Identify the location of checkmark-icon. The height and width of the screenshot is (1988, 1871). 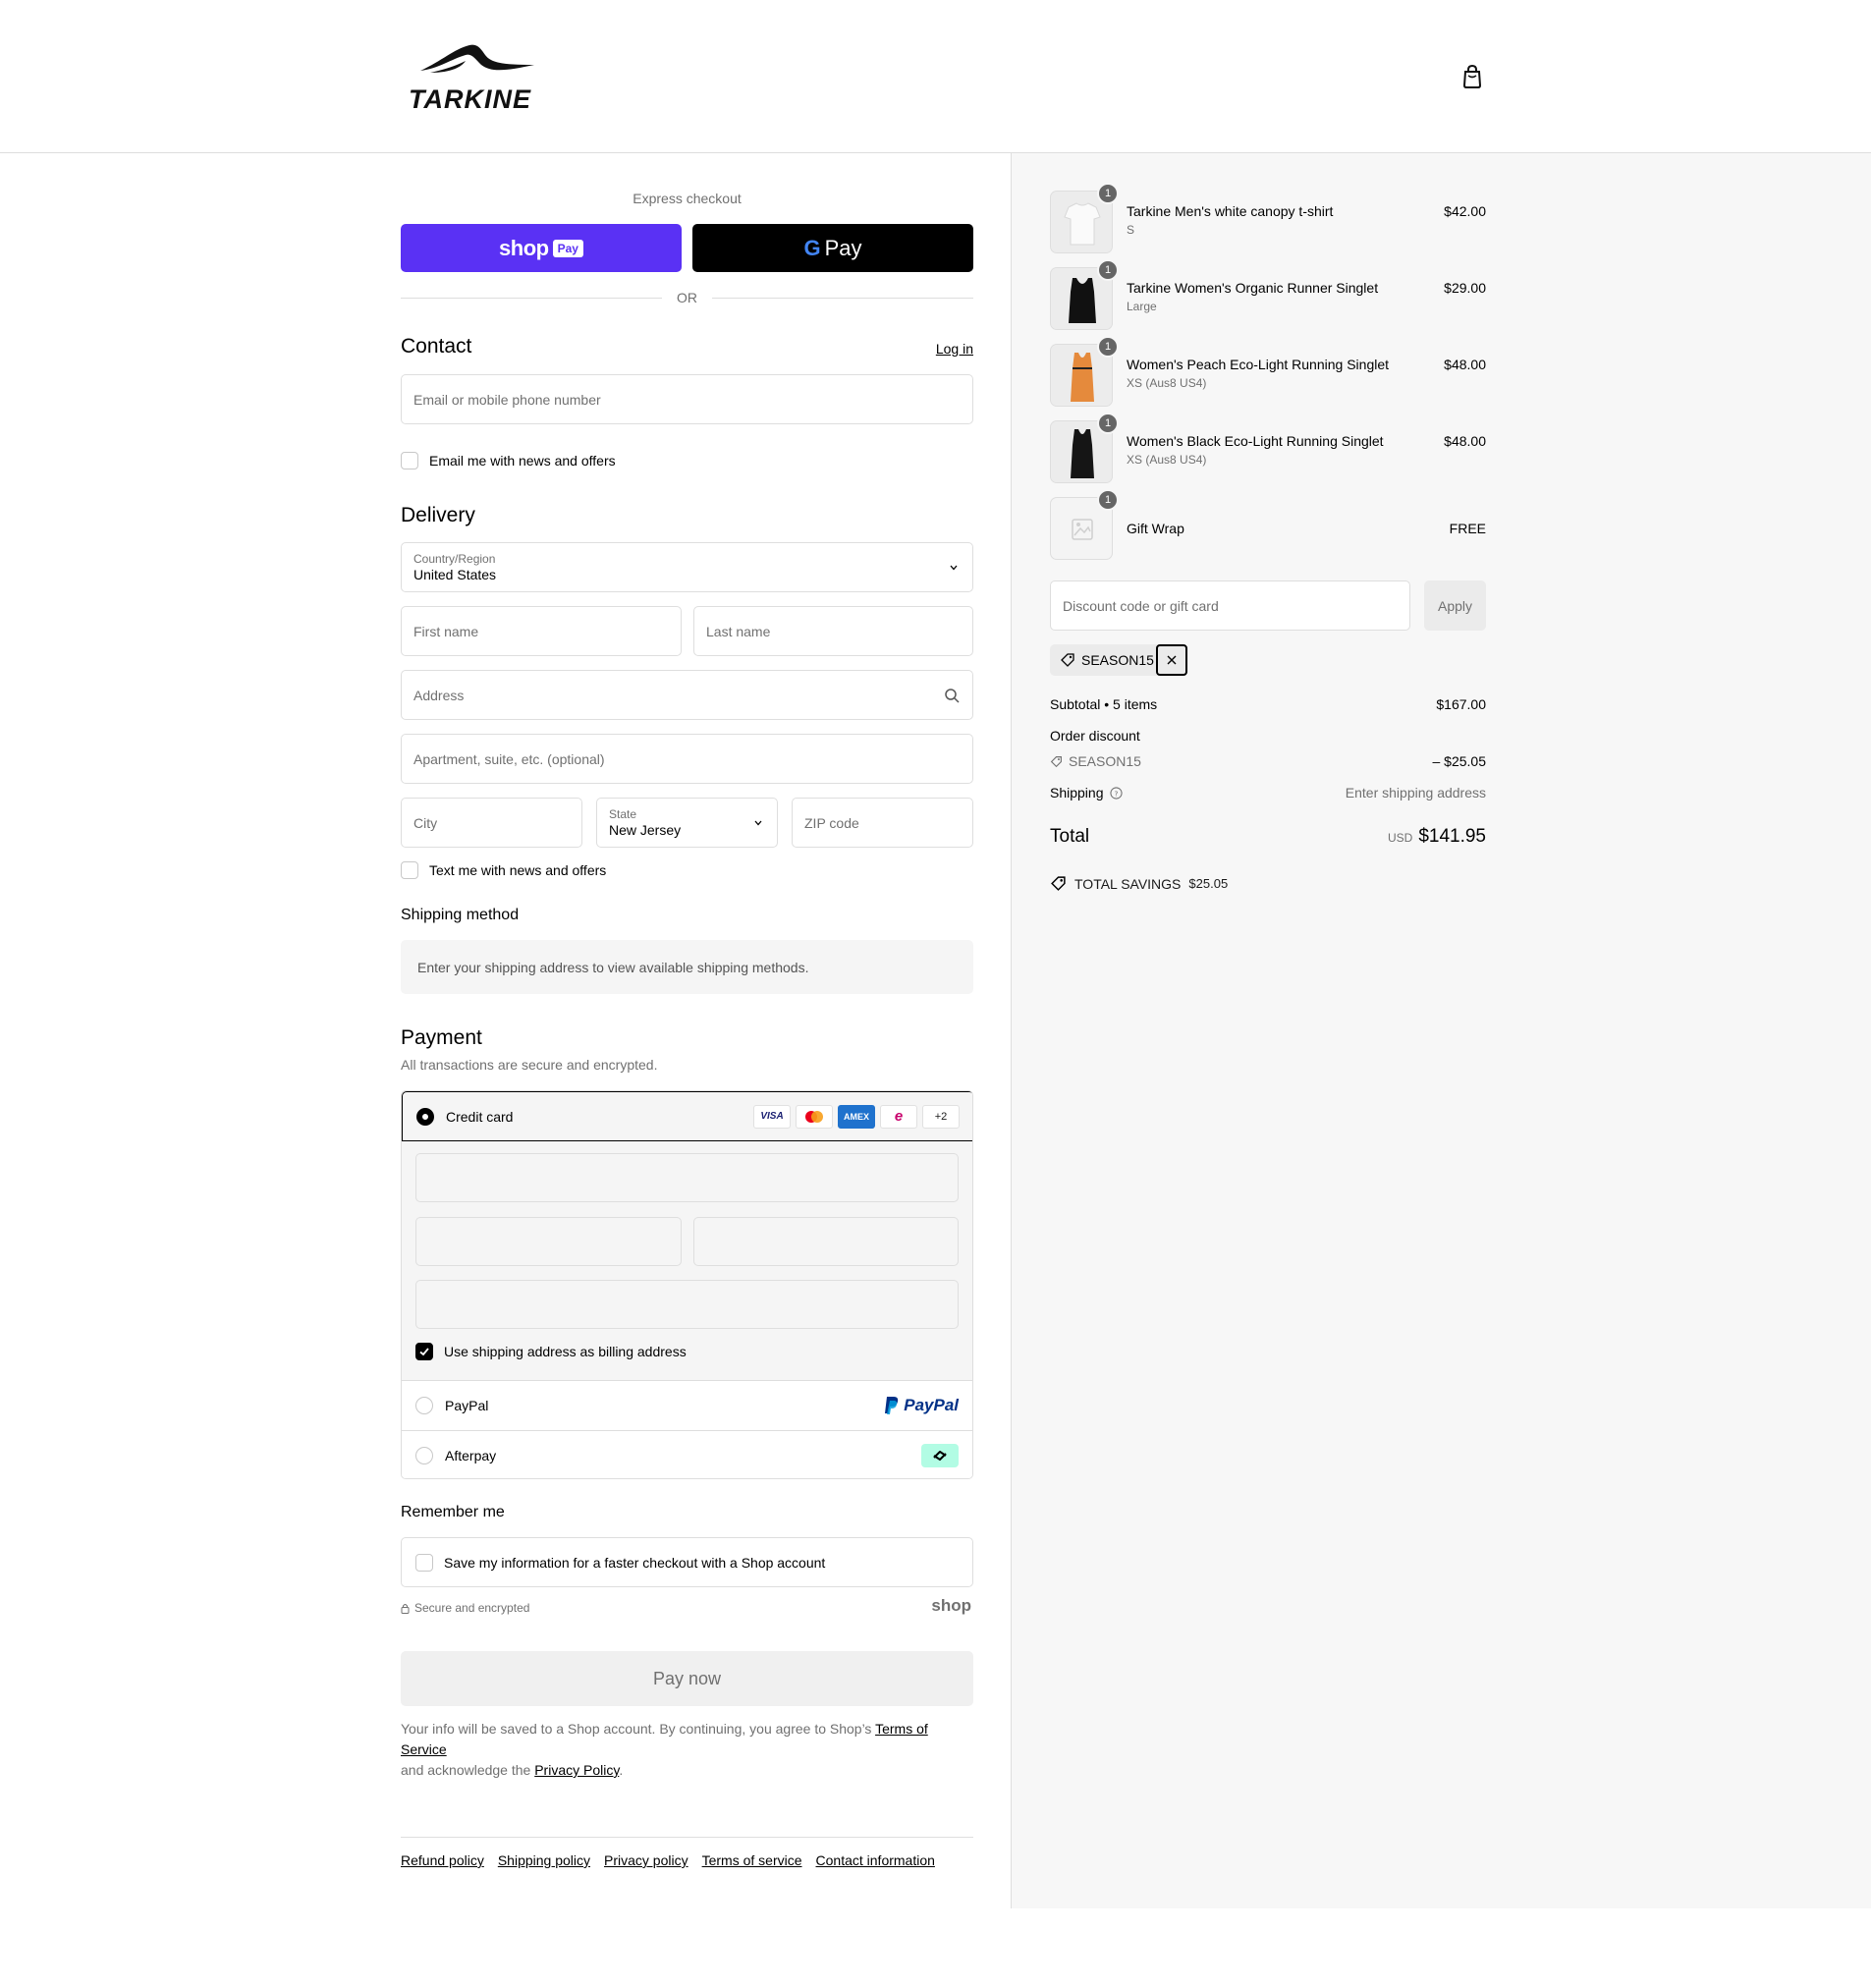
(424, 1352).